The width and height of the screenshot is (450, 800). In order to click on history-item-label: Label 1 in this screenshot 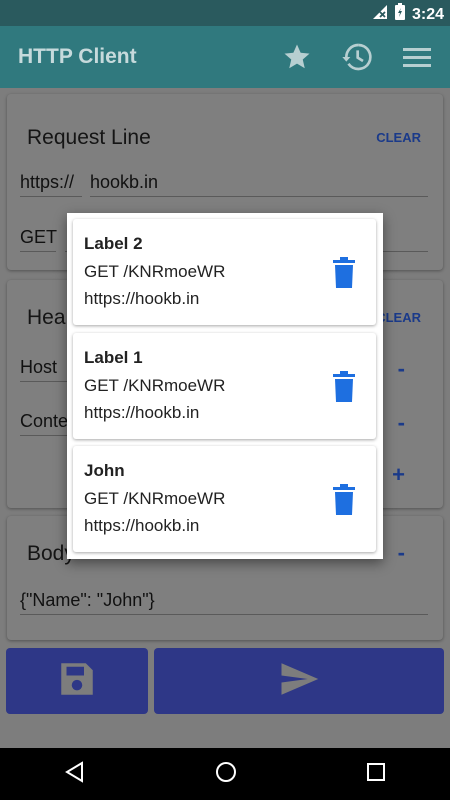, I will do `click(113, 357)`.